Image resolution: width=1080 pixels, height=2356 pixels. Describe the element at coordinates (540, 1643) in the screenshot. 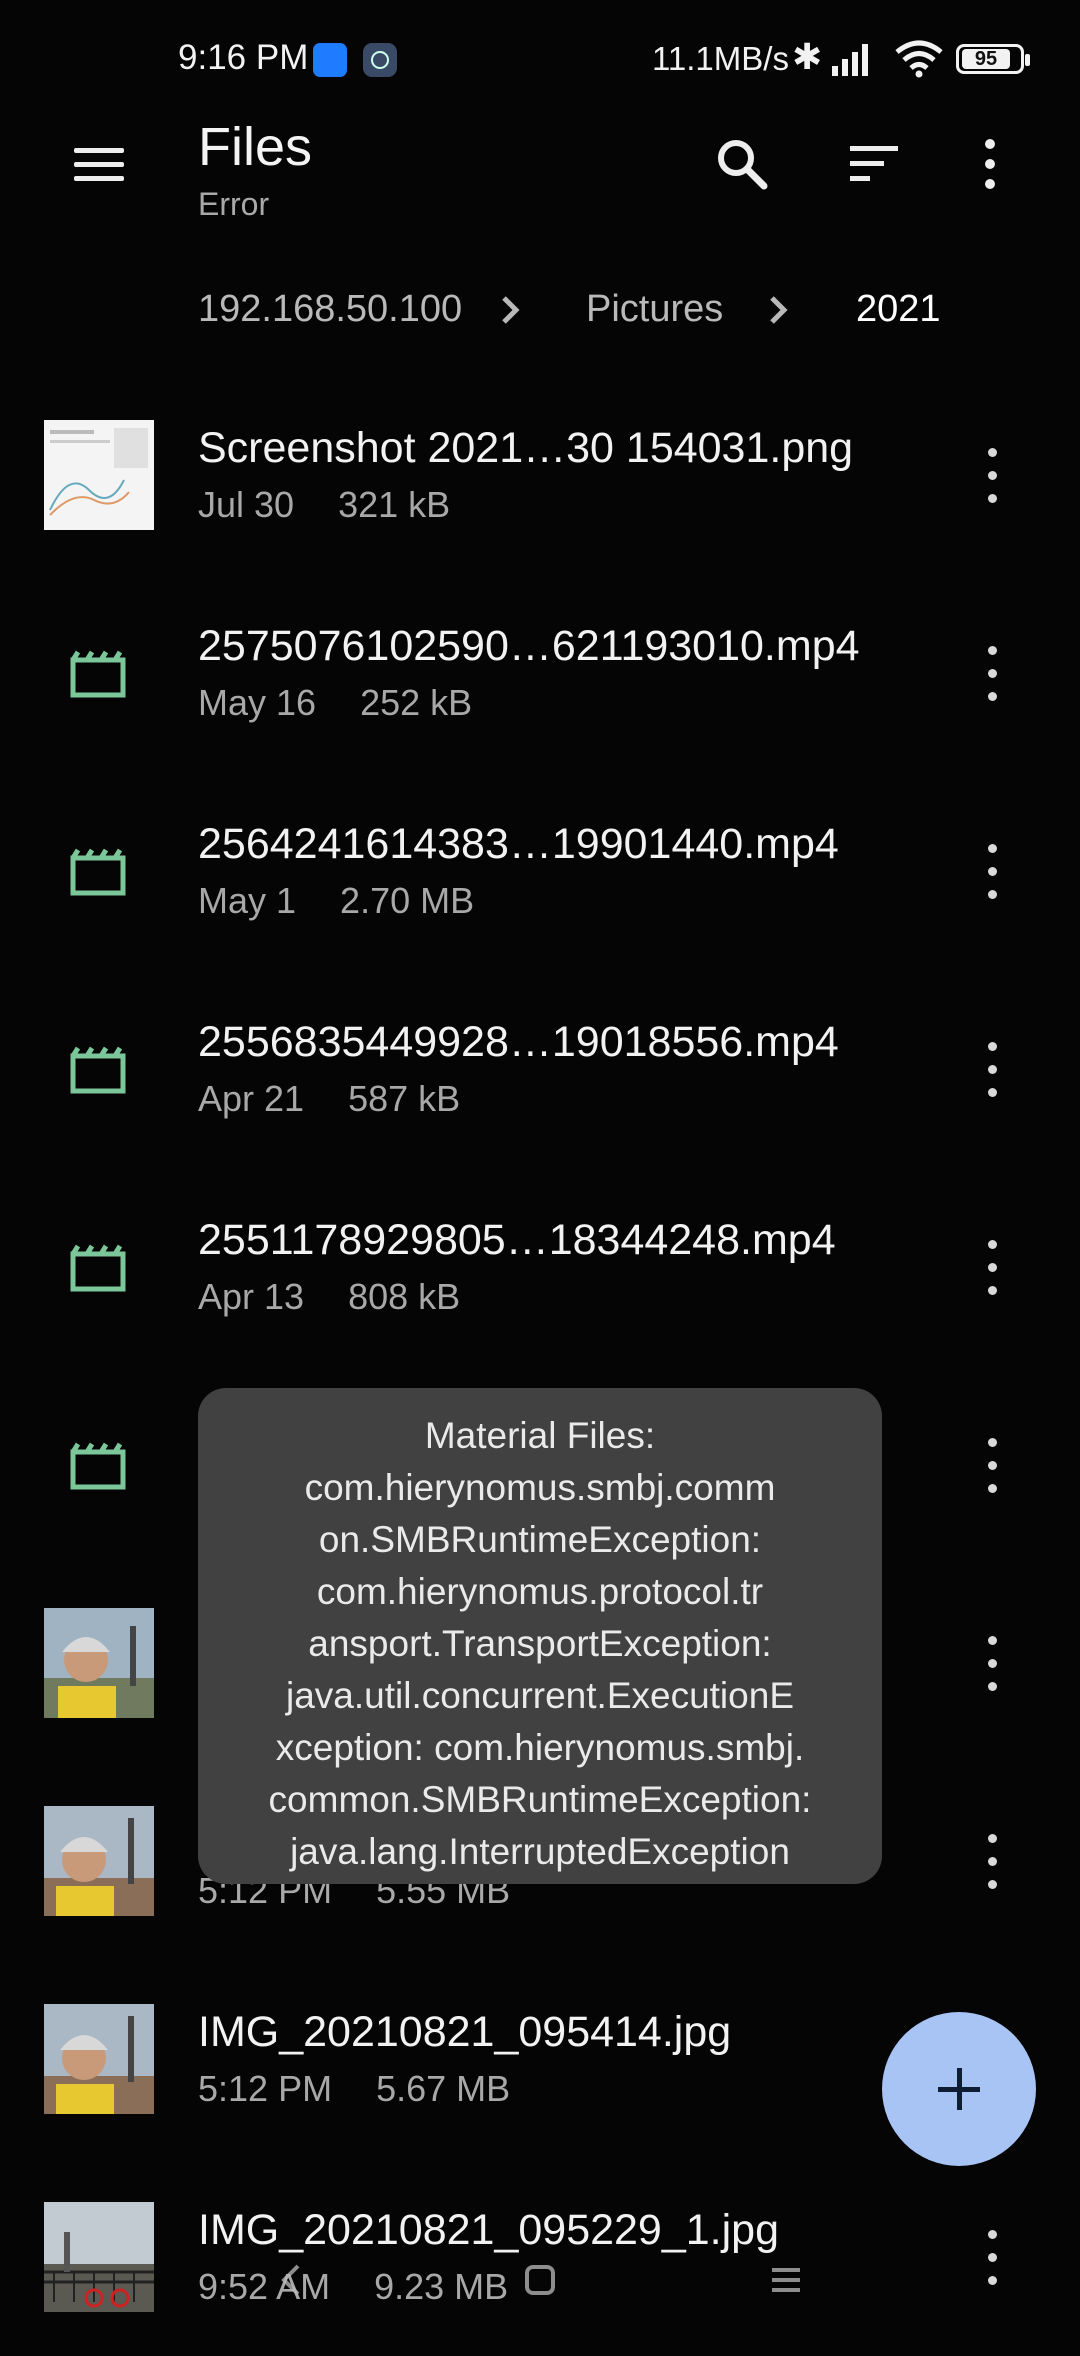

I see `toast-line: ansport.TransportException:` at that location.